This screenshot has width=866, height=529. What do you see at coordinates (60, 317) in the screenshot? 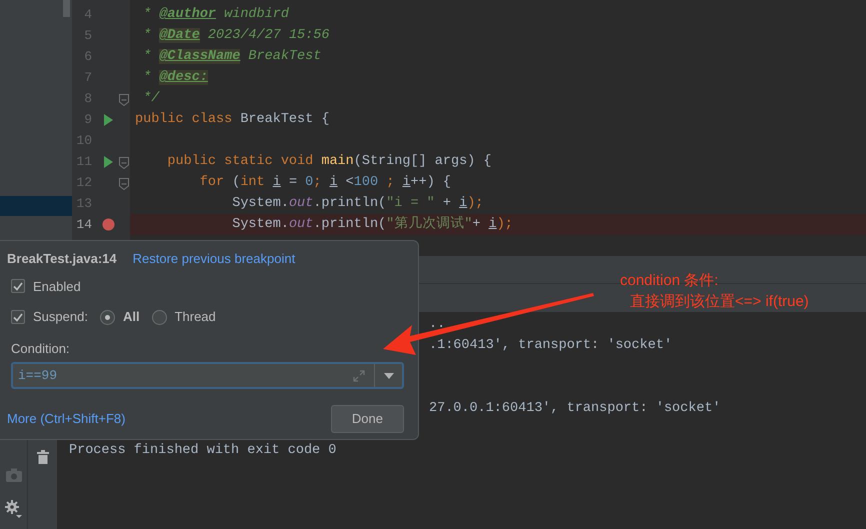
I see `checkbox-label: Suspend:` at bounding box center [60, 317].